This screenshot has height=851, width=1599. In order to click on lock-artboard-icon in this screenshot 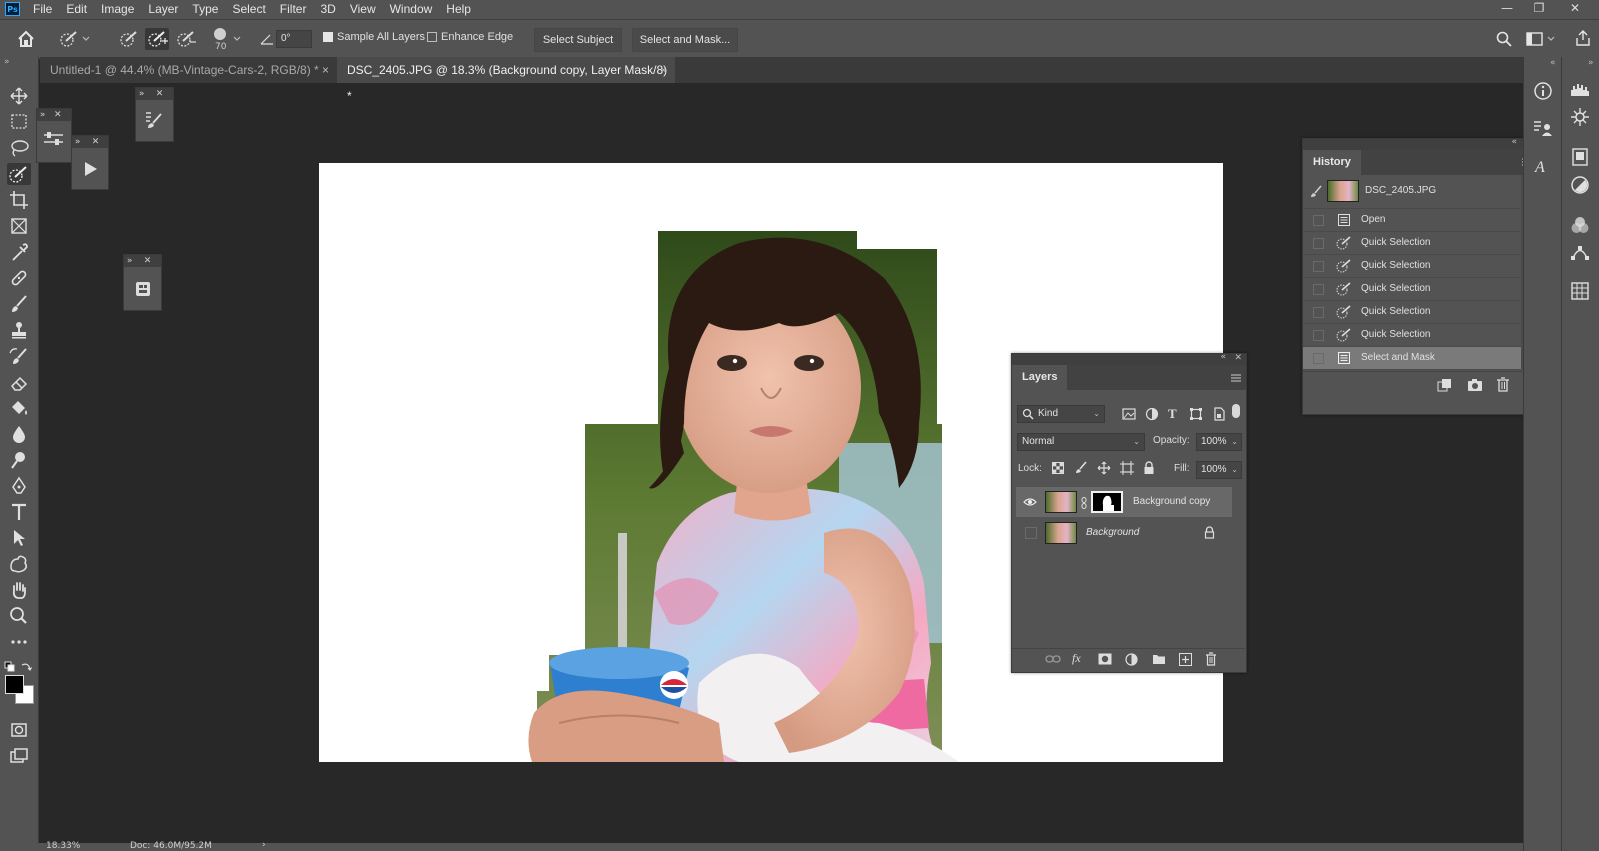, I will do `click(1127, 468)`.